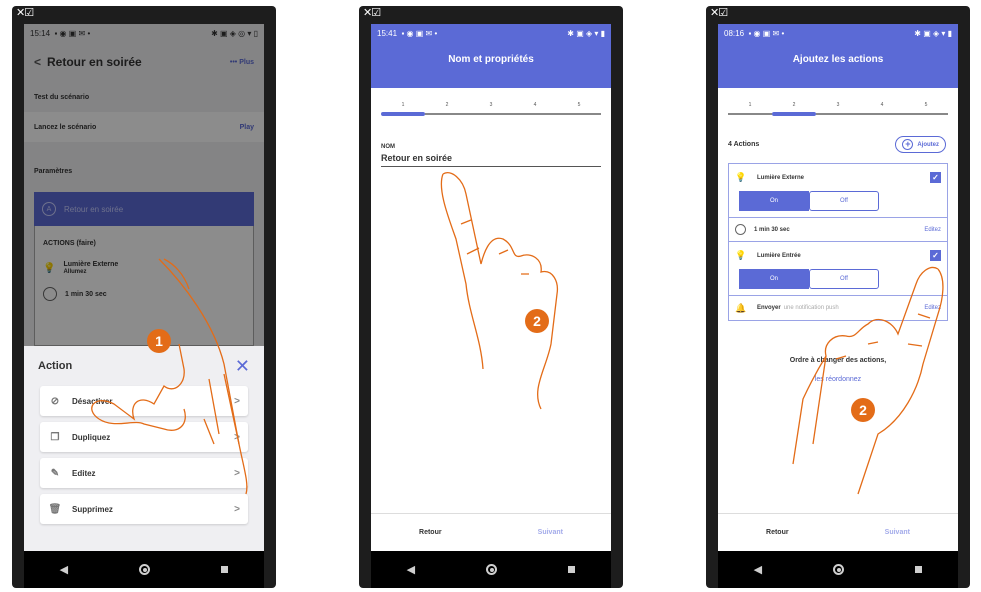 Image resolution: width=981 pixels, height=592 pixels. Describe the element at coordinates (908, 144) in the screenshot. I see `plus-icon: +` at that location.